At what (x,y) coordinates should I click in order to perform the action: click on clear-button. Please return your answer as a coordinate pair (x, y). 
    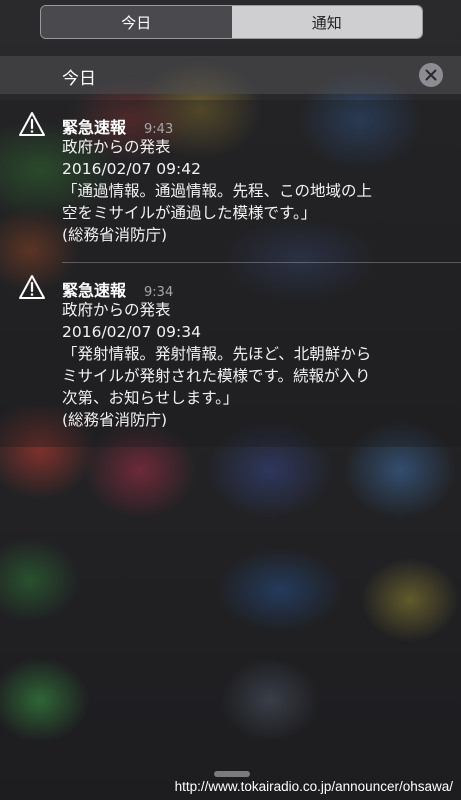
    Looking at the image, I should click on (431, 75).